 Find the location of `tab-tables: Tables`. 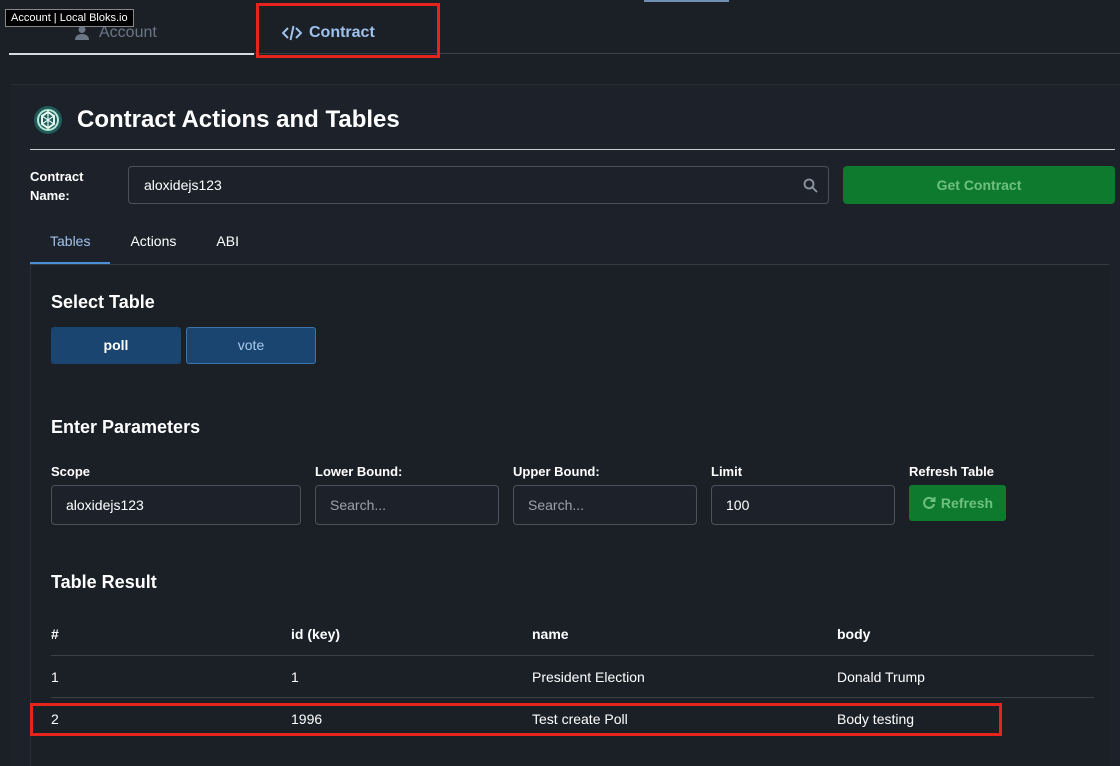

tab-tables: Tables is located at coordinates (70, 247).